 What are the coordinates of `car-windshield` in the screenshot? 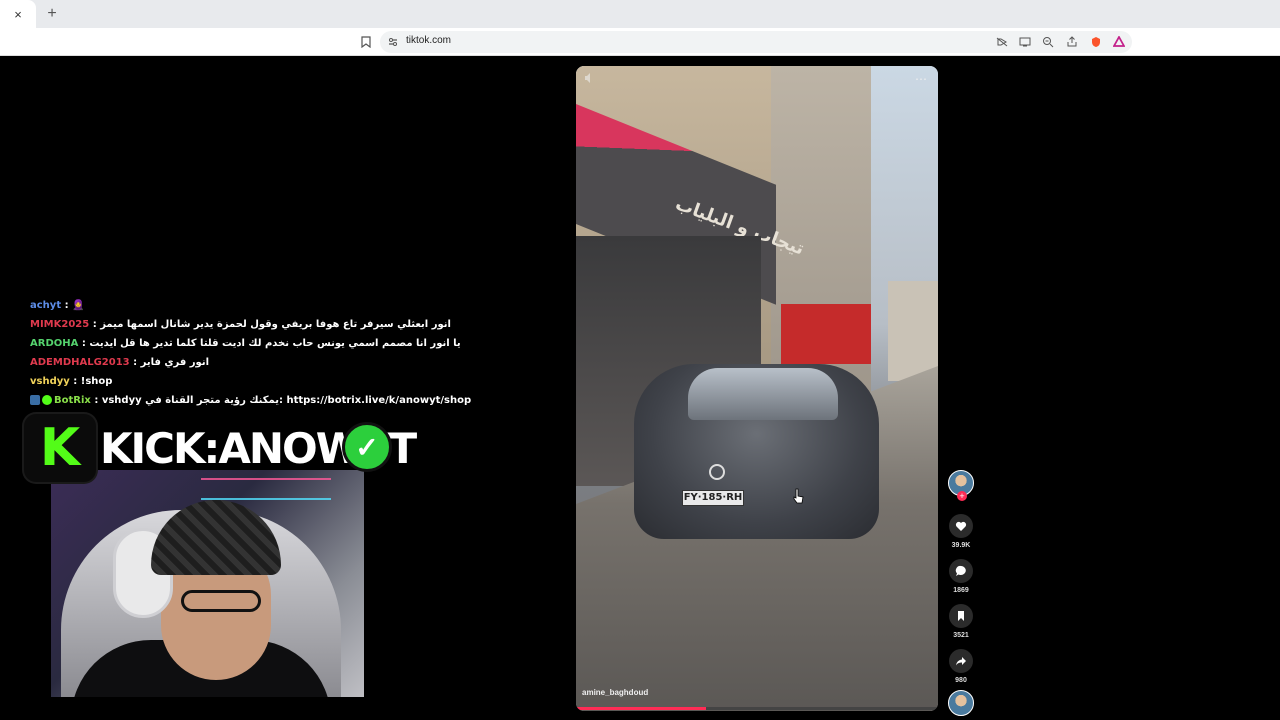 It's located at (763, 394).